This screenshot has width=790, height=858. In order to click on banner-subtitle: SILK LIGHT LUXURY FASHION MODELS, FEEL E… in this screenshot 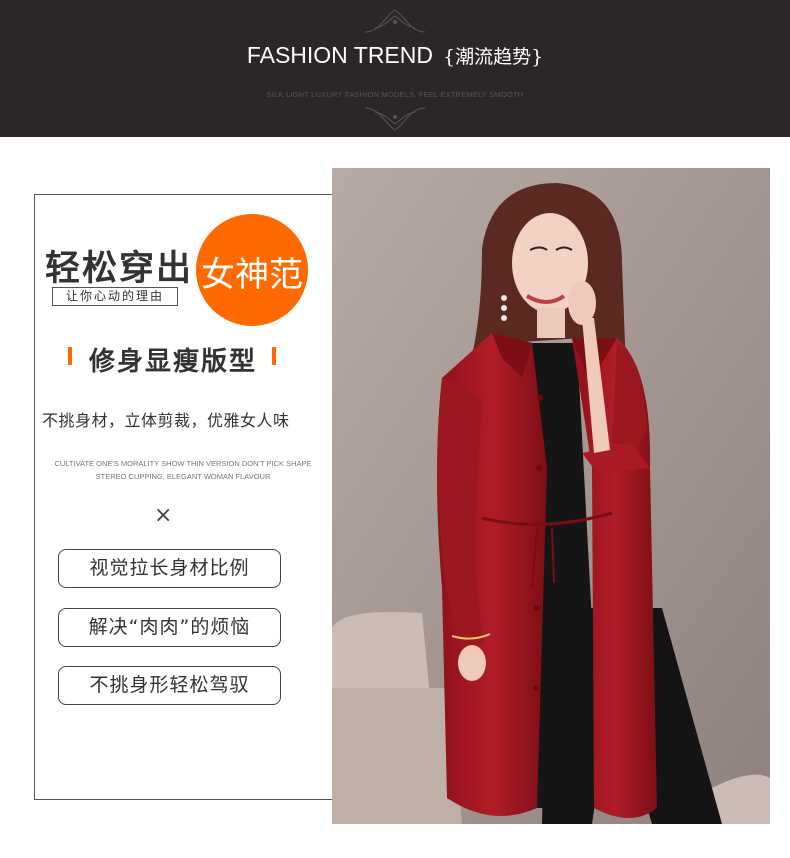, I will do `click(395, 94)`.